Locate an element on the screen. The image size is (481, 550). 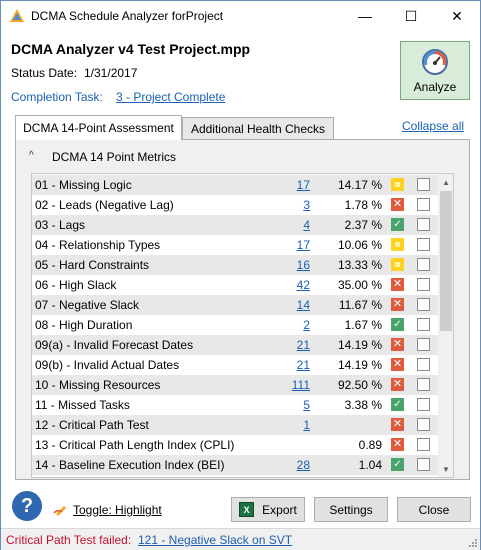
table-row: 12 - Critical Path Test 1 ✕ is located at coordinates (235, 425).